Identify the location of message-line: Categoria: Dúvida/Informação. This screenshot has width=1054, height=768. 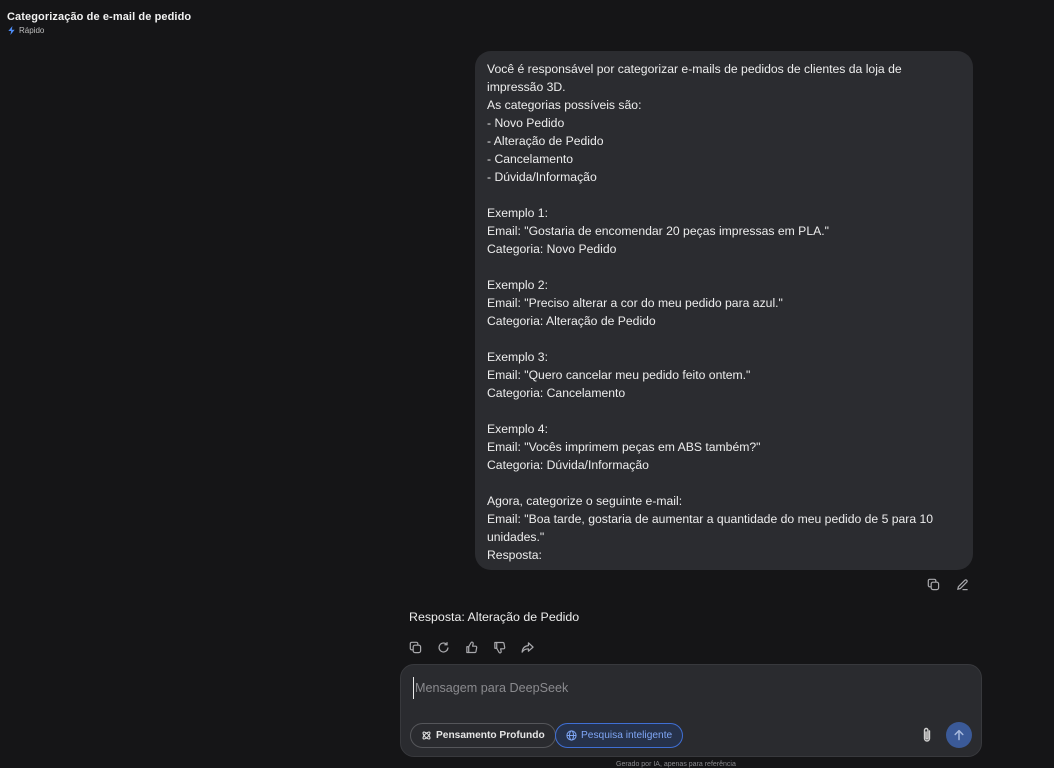
(568, 465).